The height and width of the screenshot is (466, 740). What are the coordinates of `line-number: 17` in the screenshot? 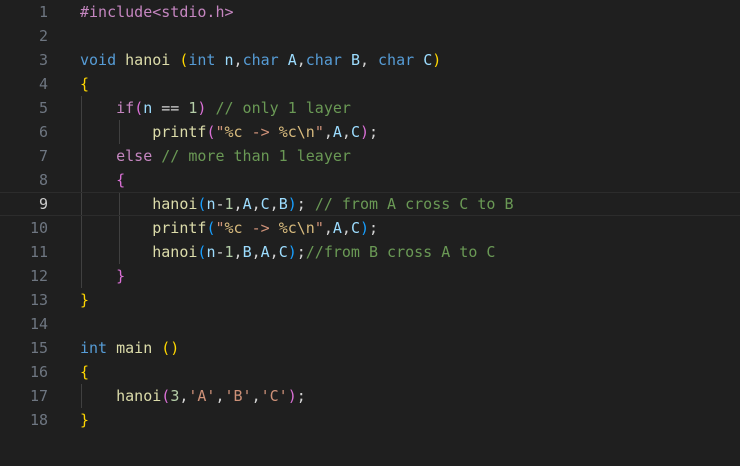 It's located at (38, 396).